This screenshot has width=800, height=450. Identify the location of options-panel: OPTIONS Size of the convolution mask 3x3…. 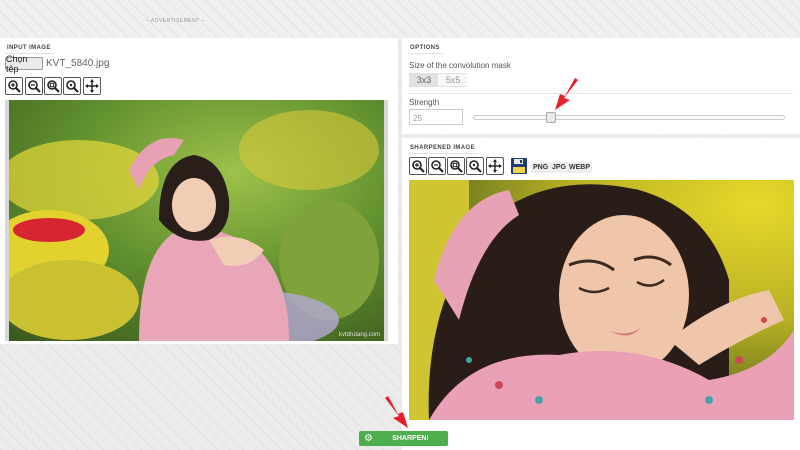
(601, 86).